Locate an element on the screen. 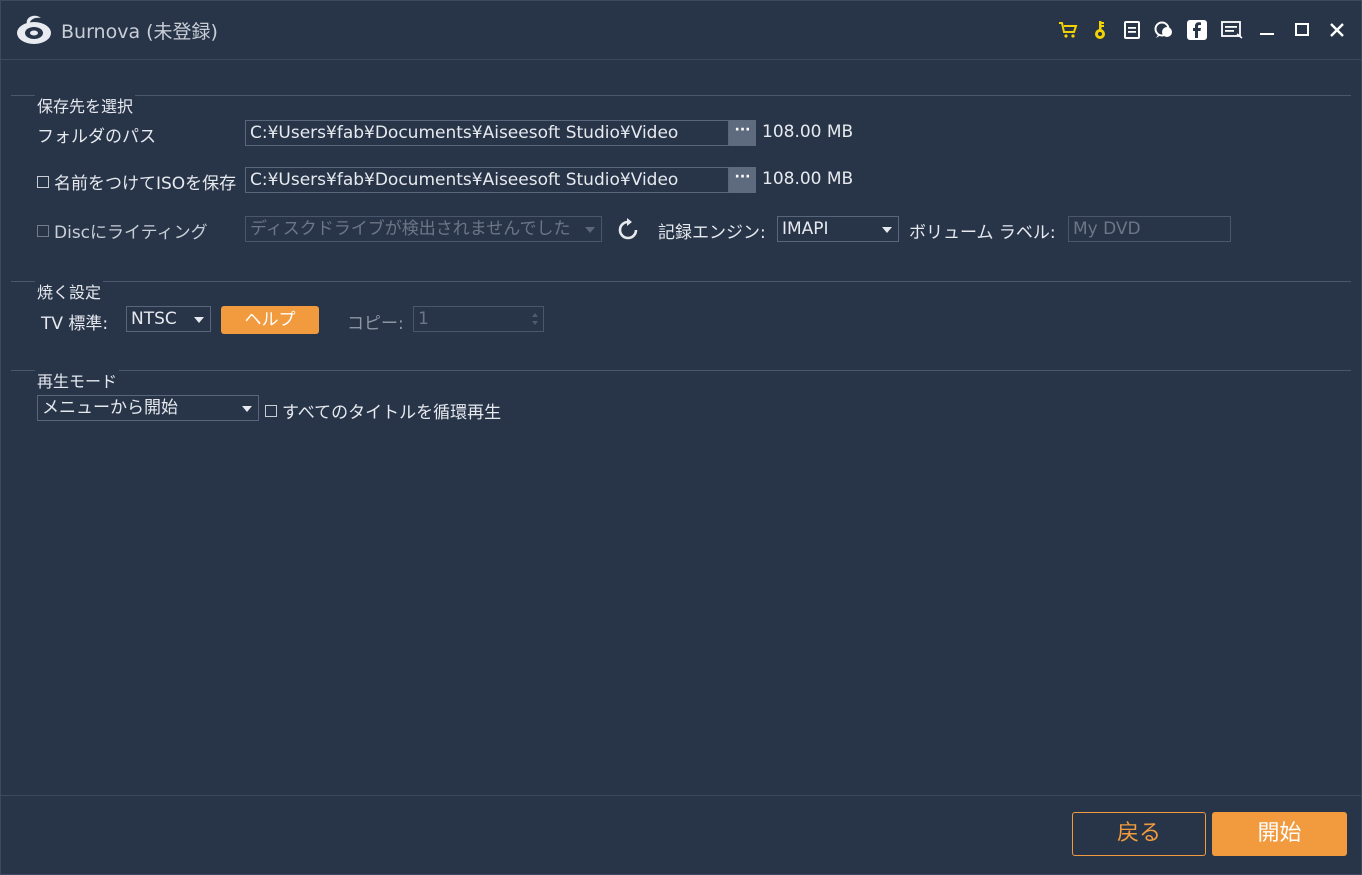 The height and width of the screenshot is (875, 1362). maximize-icon is located at coordinates (1302, 30).